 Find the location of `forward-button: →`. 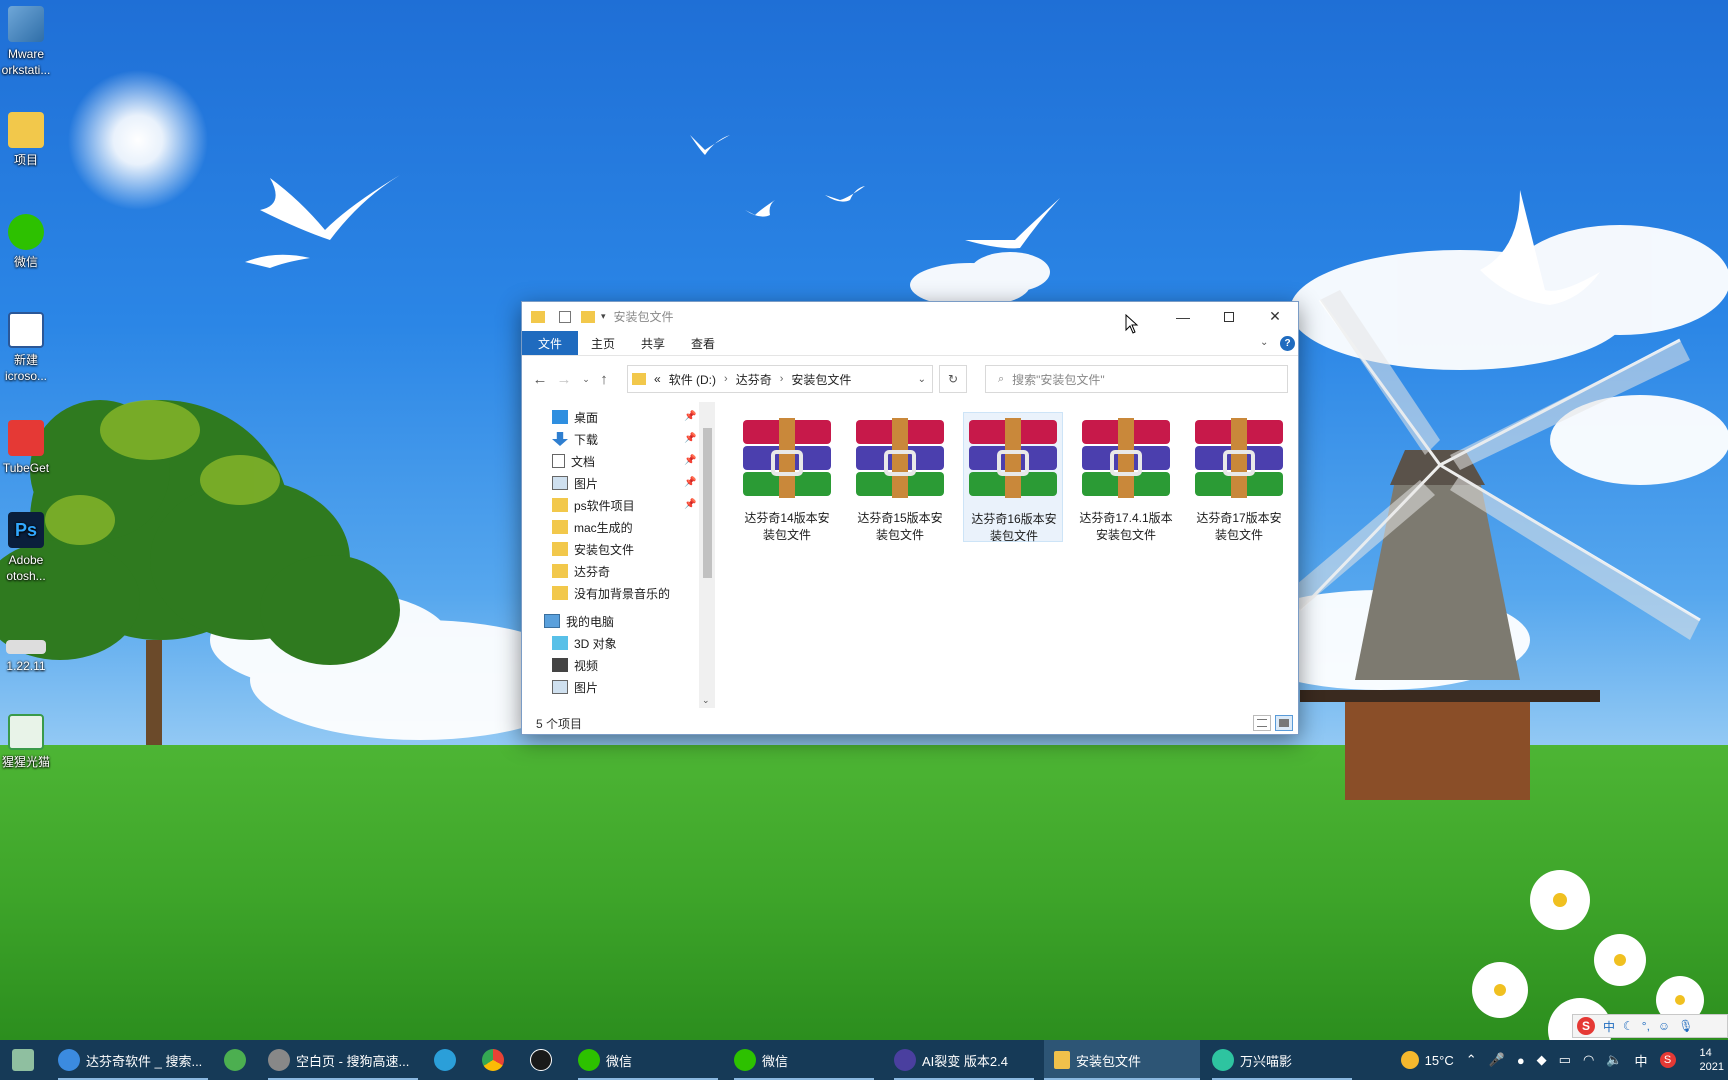

forward-button: → is located at coordinates (564, 379).